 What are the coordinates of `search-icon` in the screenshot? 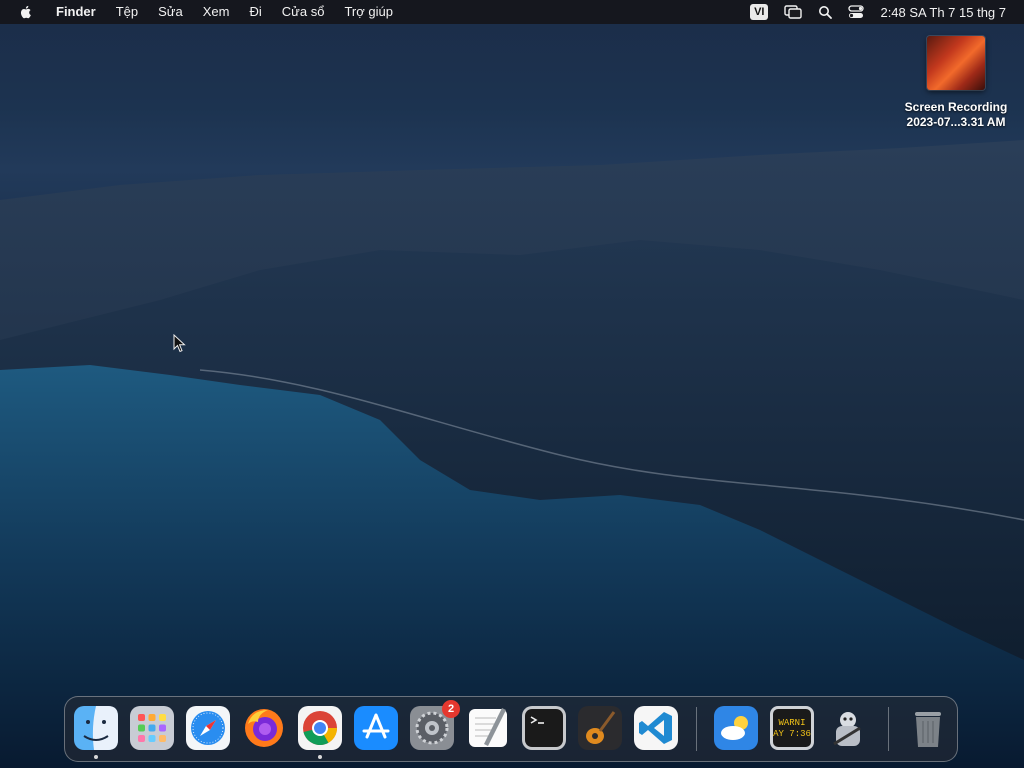 It's located at (825, 12).